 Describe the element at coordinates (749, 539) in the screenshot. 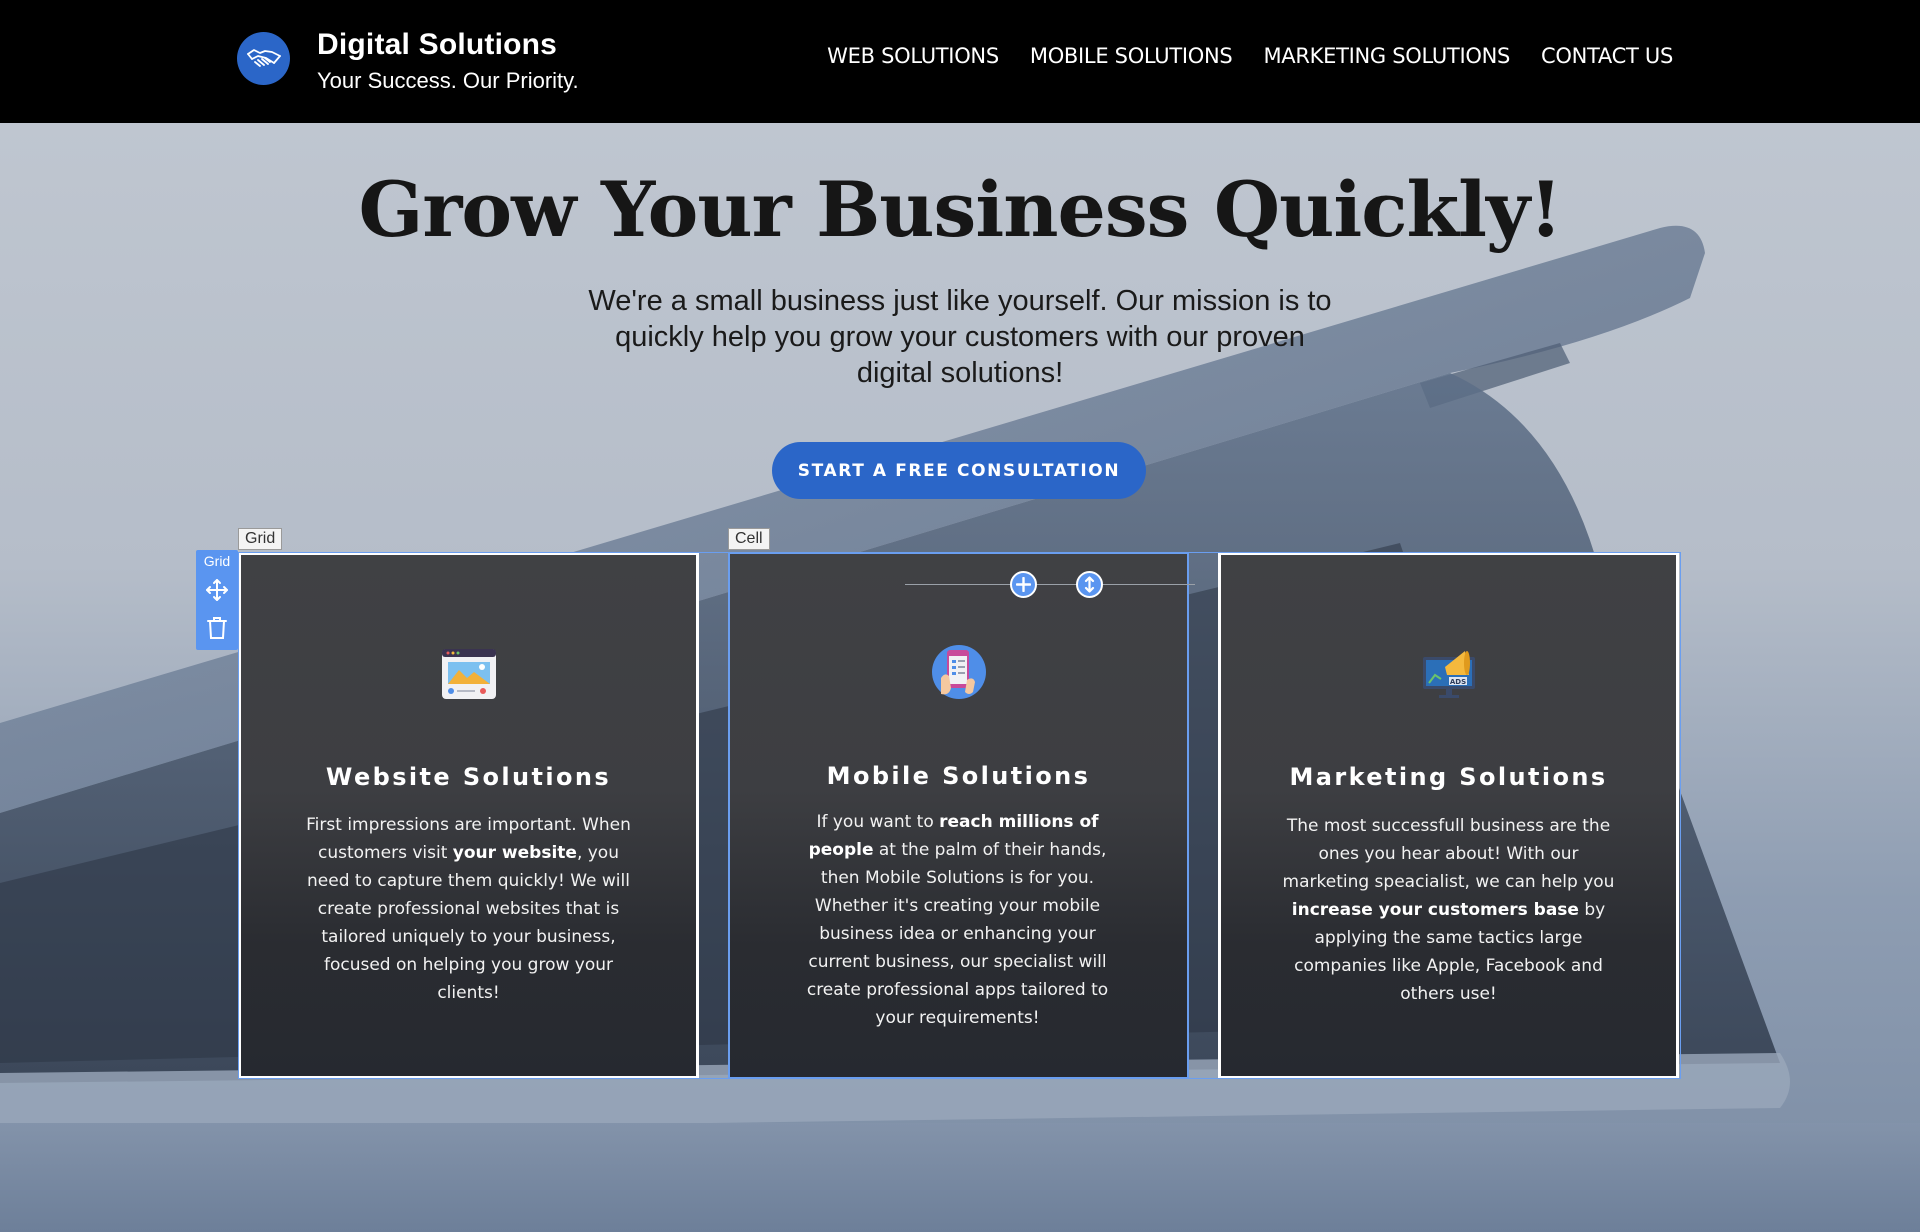

I see `cell-tag-label: Cell` at that location.